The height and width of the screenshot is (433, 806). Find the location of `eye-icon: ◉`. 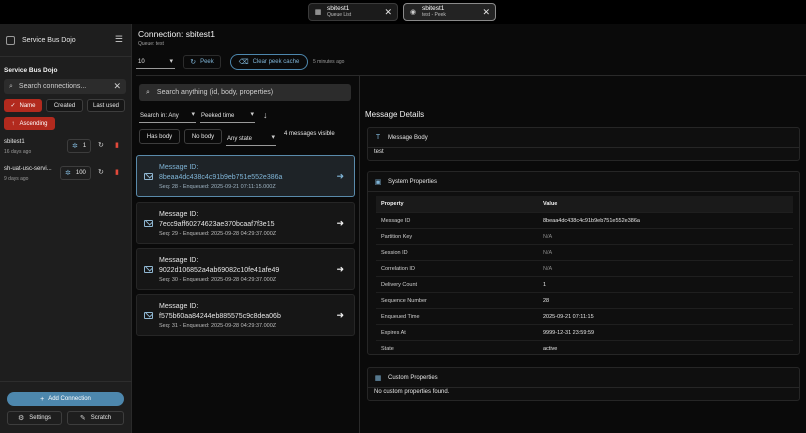

eye-icon: ◉ is located at coordinates (413, 12).